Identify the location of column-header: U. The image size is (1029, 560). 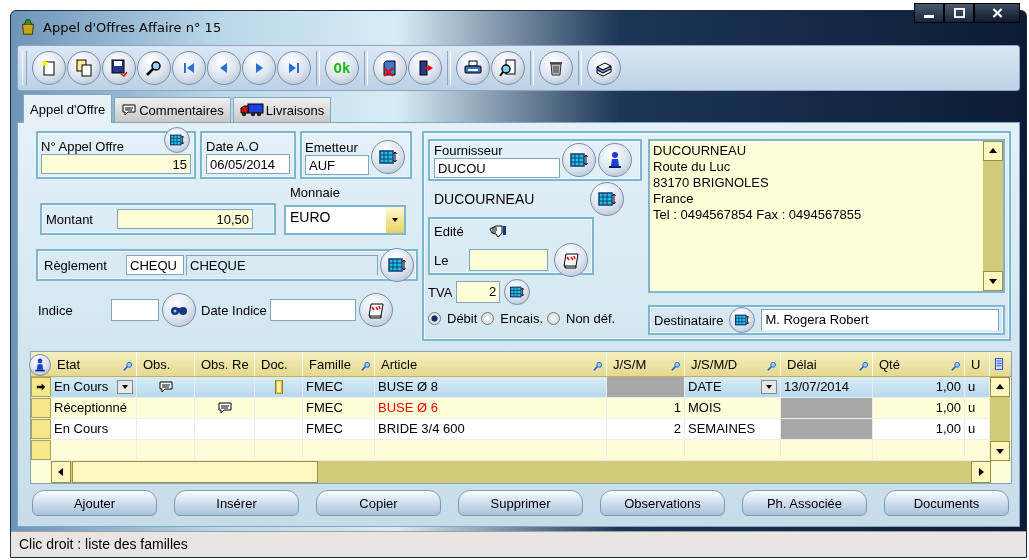
(977, 364).